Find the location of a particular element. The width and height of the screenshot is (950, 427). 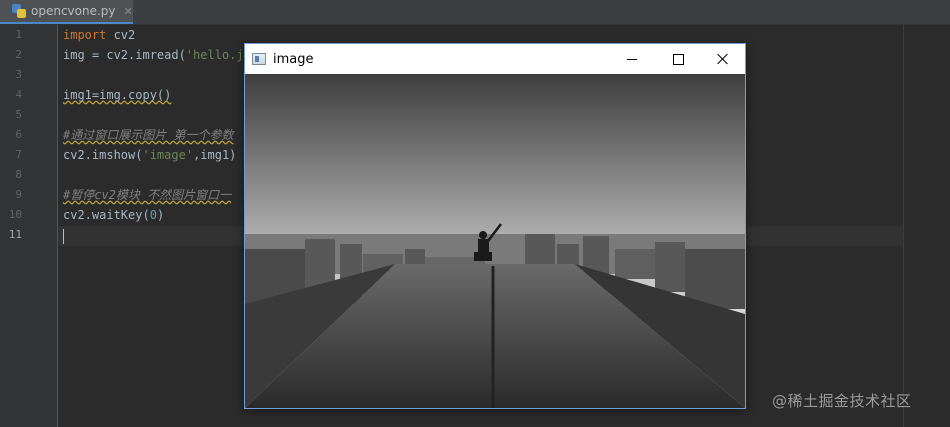

code-text: ) is located at coordinates (160, 215).